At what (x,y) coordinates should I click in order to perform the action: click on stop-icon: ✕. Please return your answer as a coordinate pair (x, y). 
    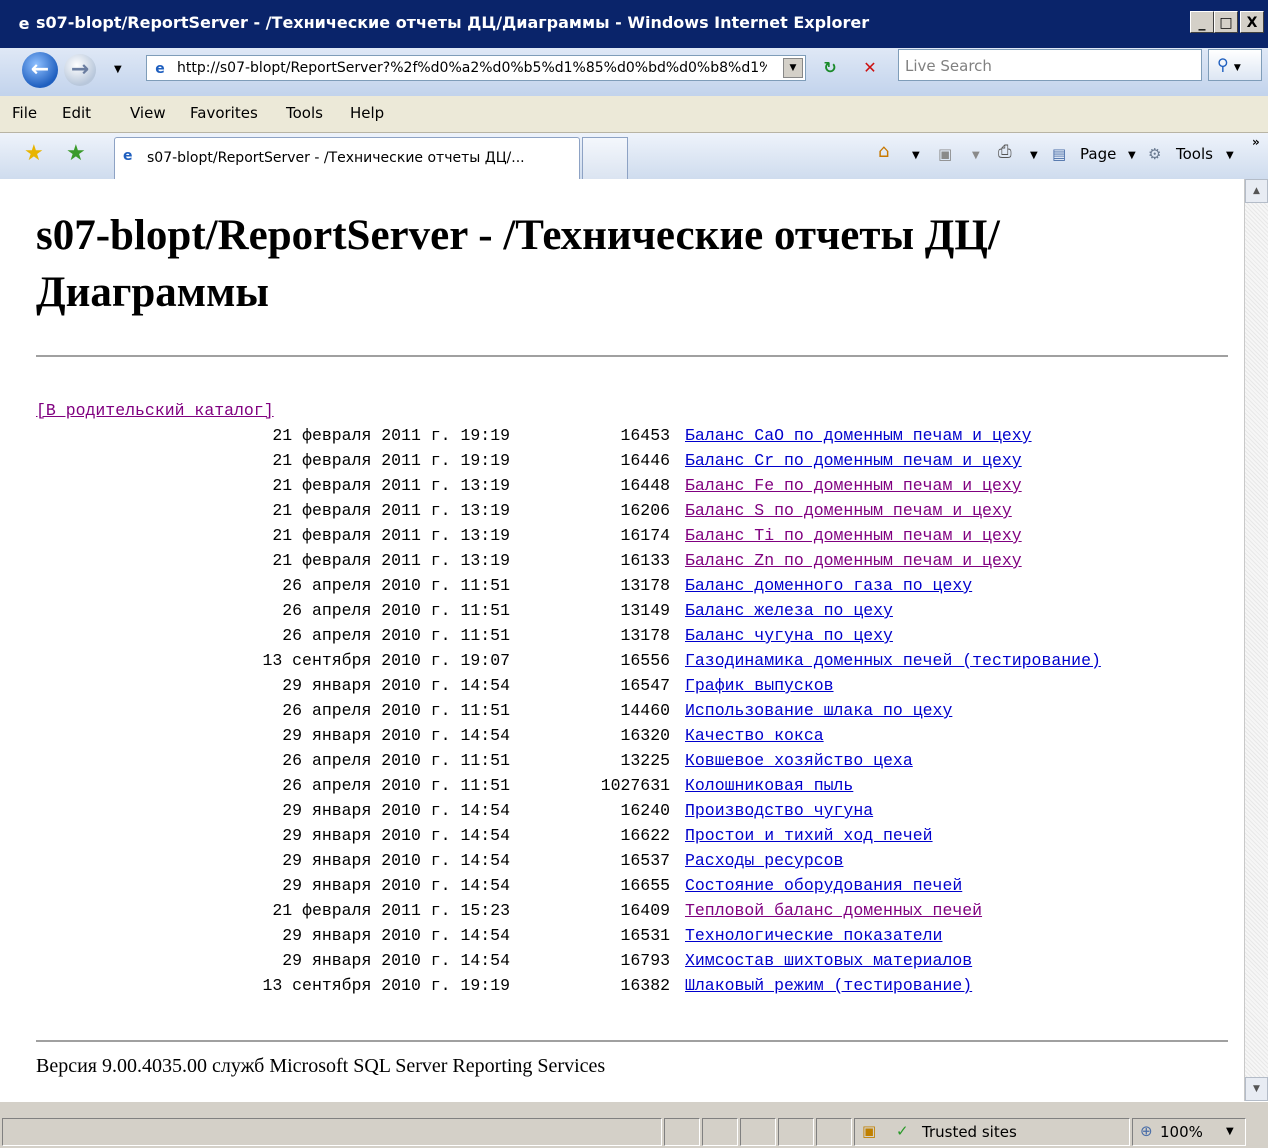
    Looking at the image, I should click on (870, 68).